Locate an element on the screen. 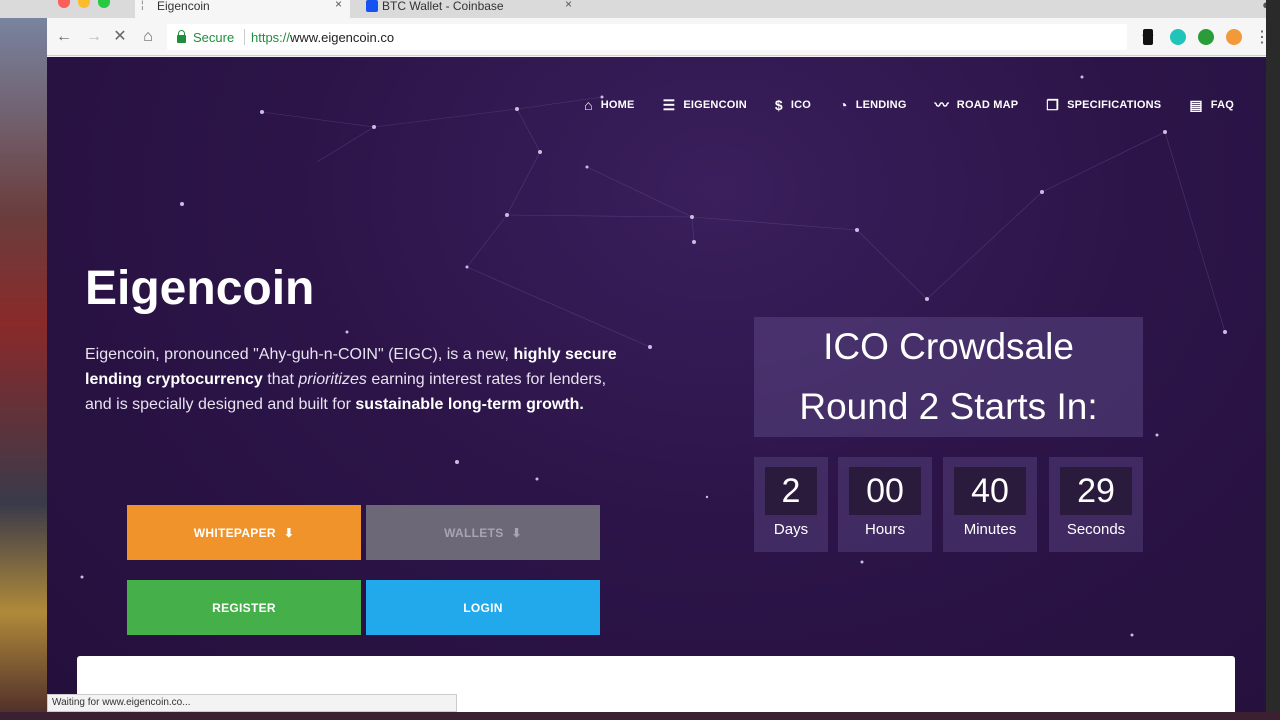 This screenshot has height=720, width=1280. desc-text: that is located at coordinates (280, 379).